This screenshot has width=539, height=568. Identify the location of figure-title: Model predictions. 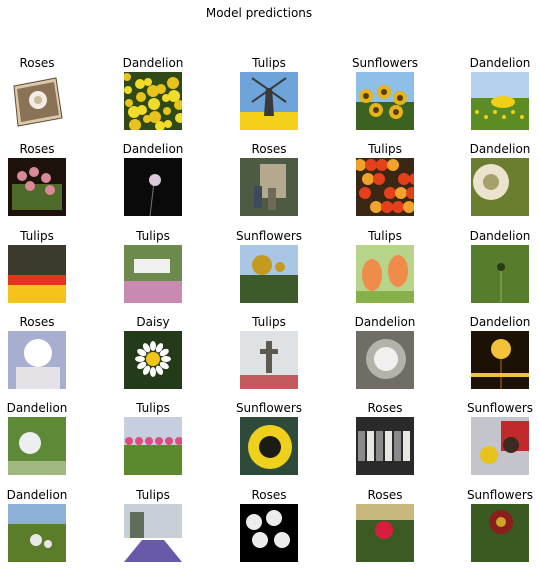
(259, 13).